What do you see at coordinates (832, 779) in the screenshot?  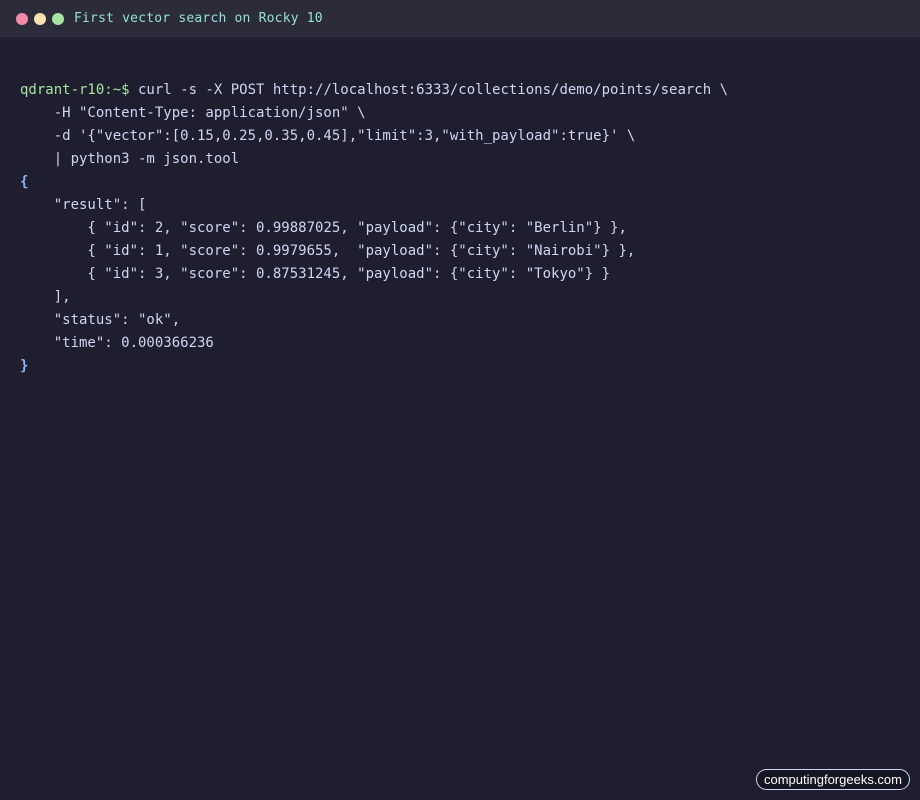 I see `watermark-badge: computingforgeeks.com` at bounding box center [832, 779].